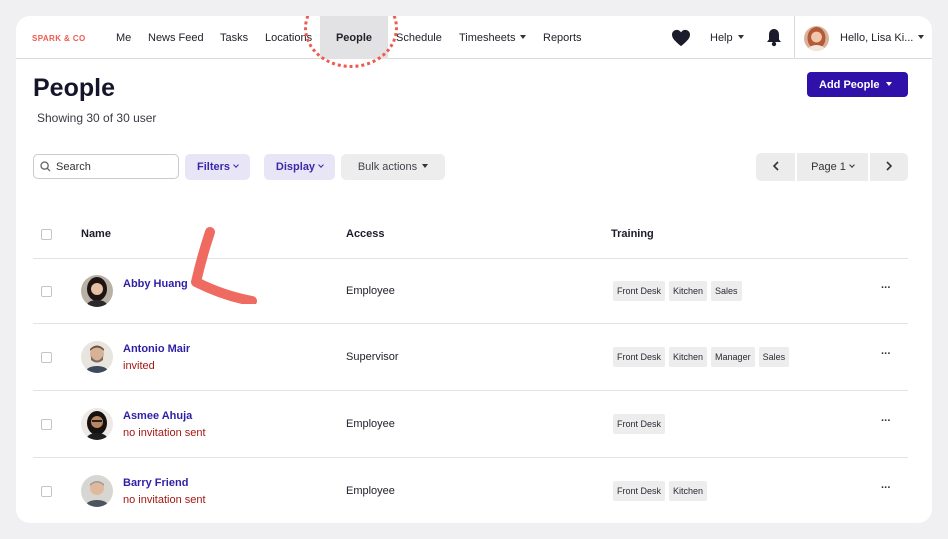  I want to click on nav-item-schedule: Schedule, so click(419, 37).